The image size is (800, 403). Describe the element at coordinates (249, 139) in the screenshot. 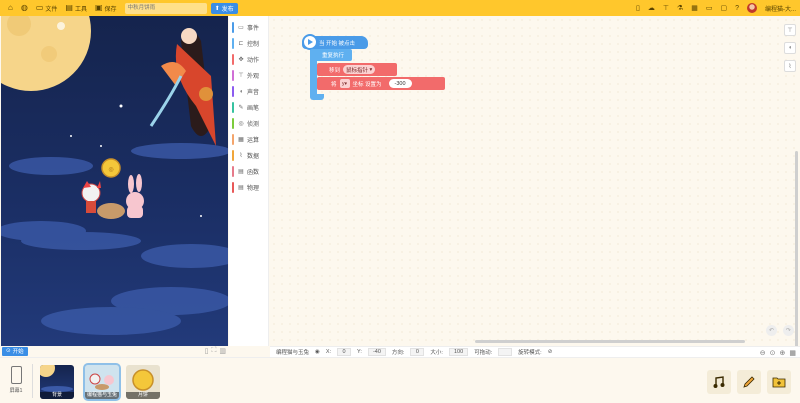

I see `palette-category: ▦ 运算` at that location.